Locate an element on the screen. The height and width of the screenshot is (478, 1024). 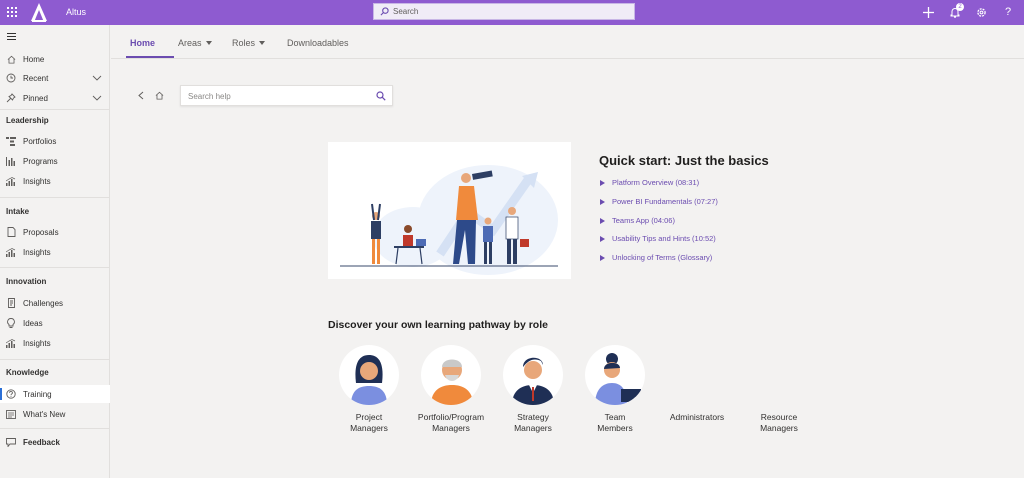
help-search-input is located at coordinates (271, 96).